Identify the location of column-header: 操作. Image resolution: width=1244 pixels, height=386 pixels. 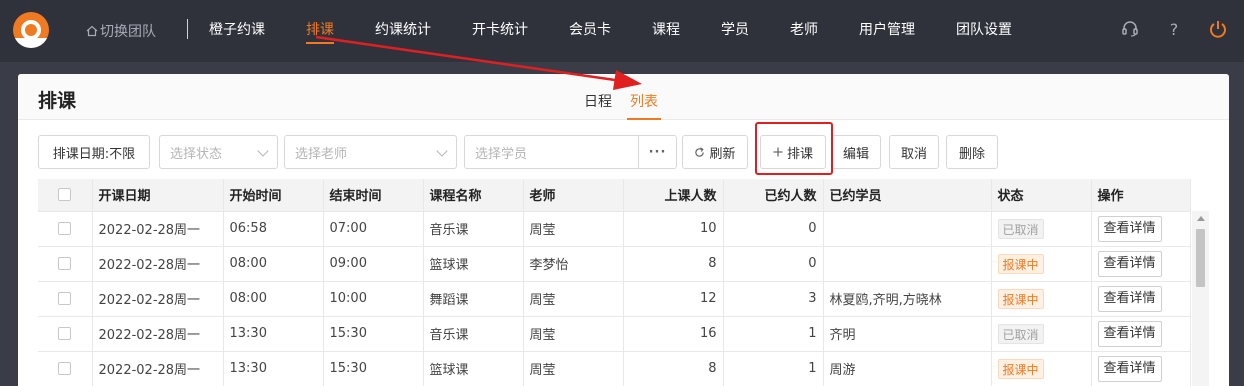
(1141, 195).